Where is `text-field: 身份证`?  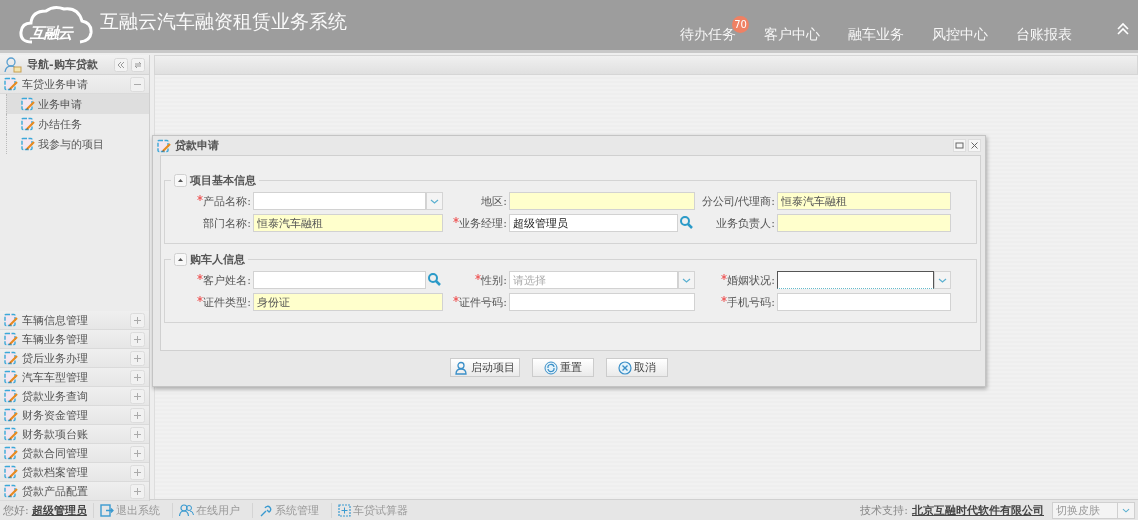
text-field: 身份证 is located at coordinates (348, 302).